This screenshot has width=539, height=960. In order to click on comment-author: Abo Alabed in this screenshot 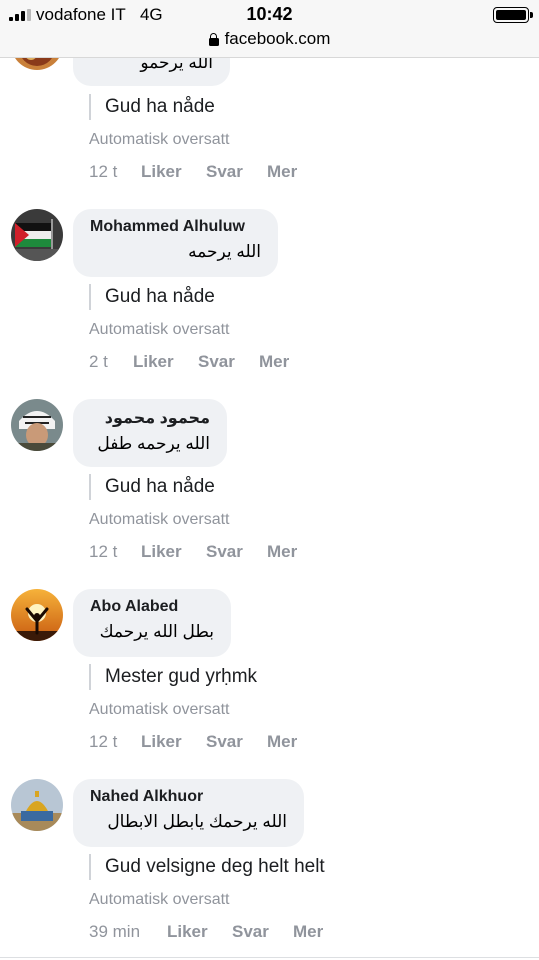, I will do `click(152, 607)`.